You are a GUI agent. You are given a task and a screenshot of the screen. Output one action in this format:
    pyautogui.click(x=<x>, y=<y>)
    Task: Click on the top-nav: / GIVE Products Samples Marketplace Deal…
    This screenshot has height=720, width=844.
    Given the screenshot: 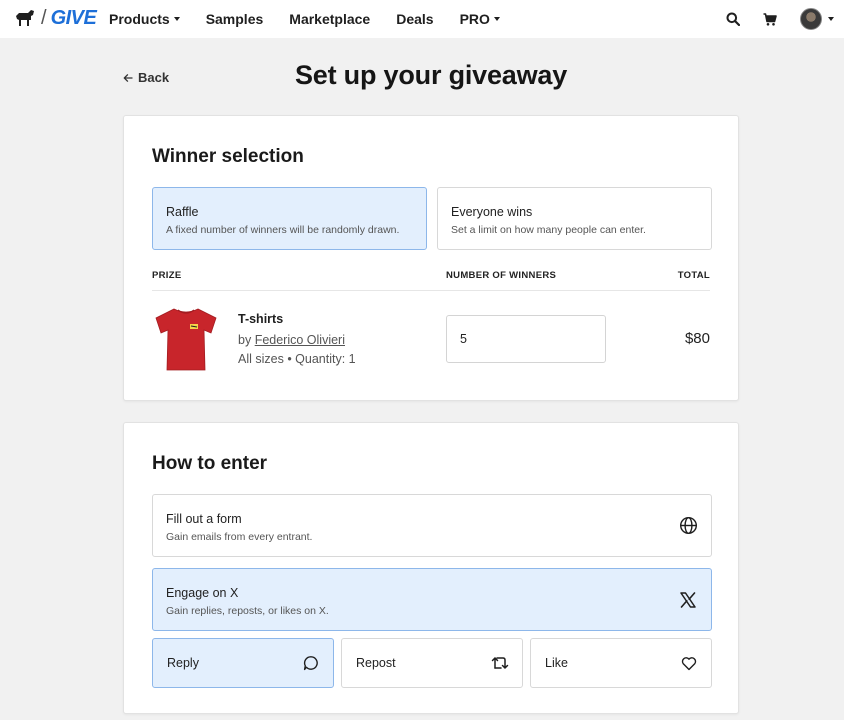 What is the action you would take?
    pyautogui.click(x=422, y=19)
    